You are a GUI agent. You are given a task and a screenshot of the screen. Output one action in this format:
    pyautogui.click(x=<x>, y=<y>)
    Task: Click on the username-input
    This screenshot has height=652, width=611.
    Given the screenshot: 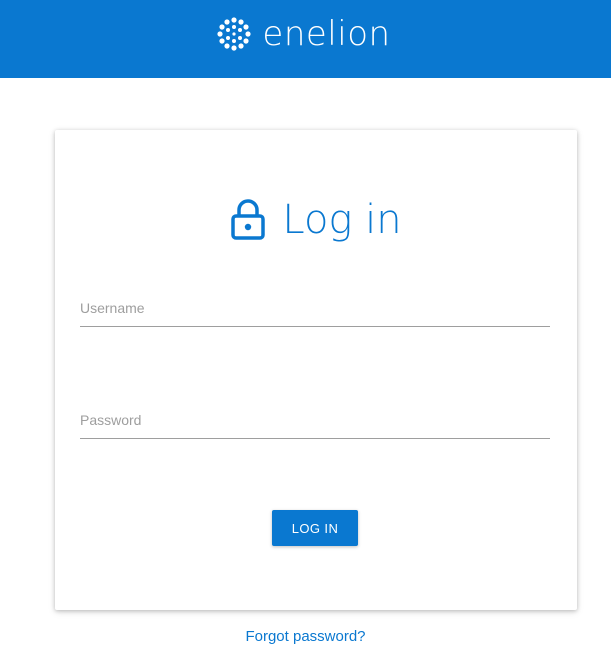 What is the action you would take?
    pyautogui.click(x=315, y=313)
    